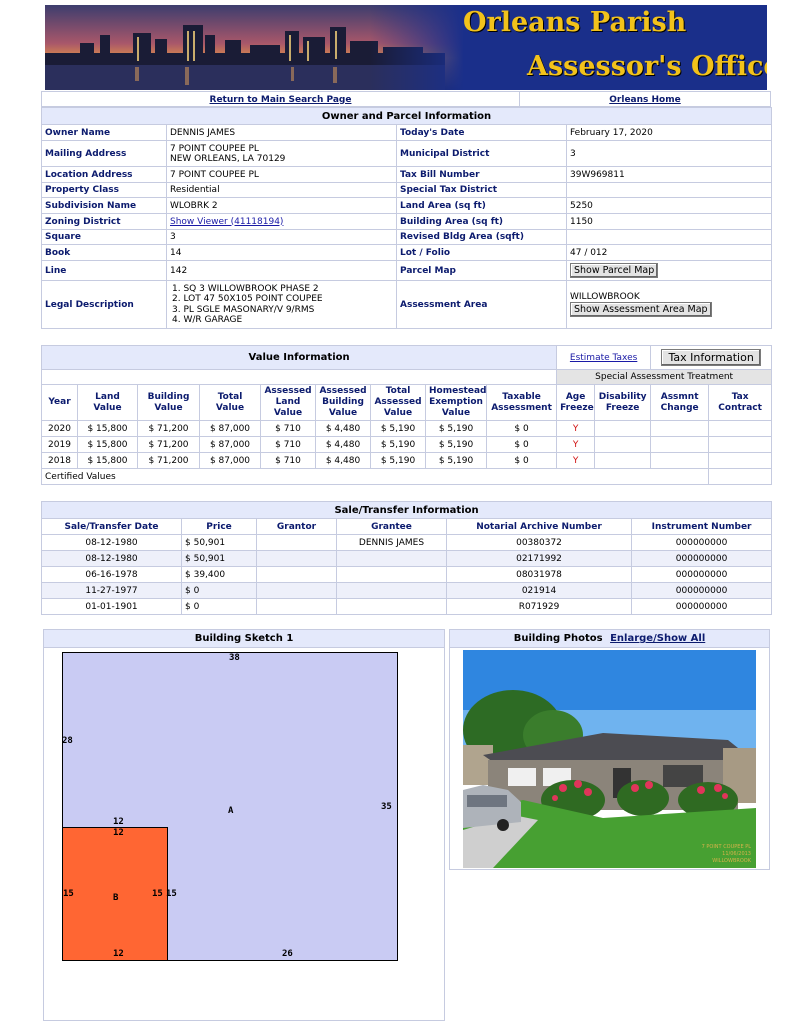 The image size is (786, 1023). What do you see at coordinates (104, 153) in the screenshot?
I see `mailing-address-label: Mailing Address` at bounding box center [104, 153].